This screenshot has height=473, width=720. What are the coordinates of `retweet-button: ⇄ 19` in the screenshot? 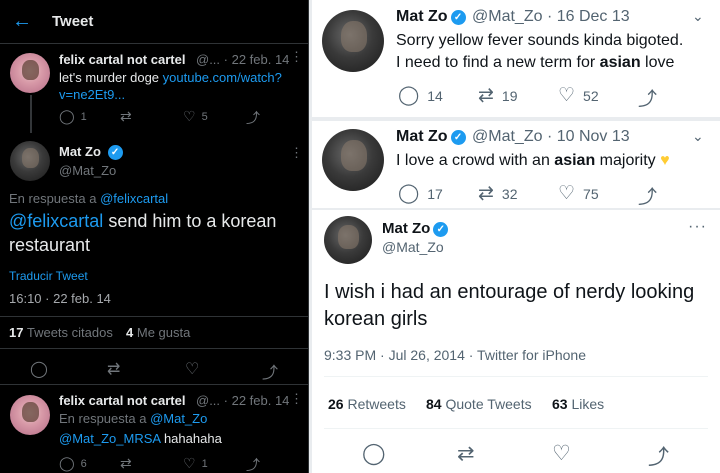 It's located at (498, 95).